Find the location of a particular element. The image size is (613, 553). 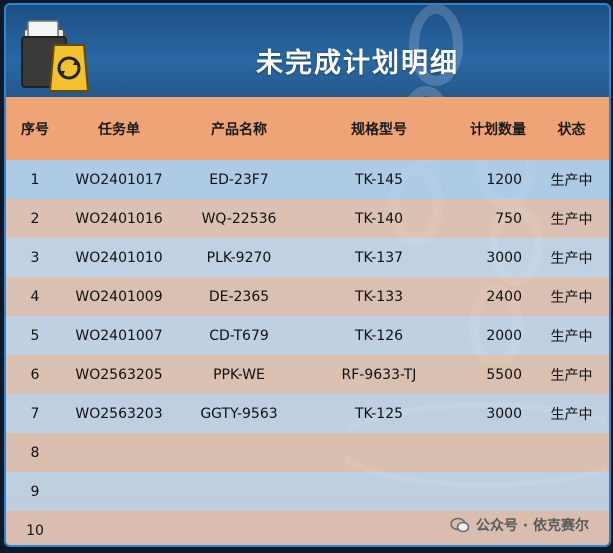

cell-index: 9 is located at coordinates (35, 491).